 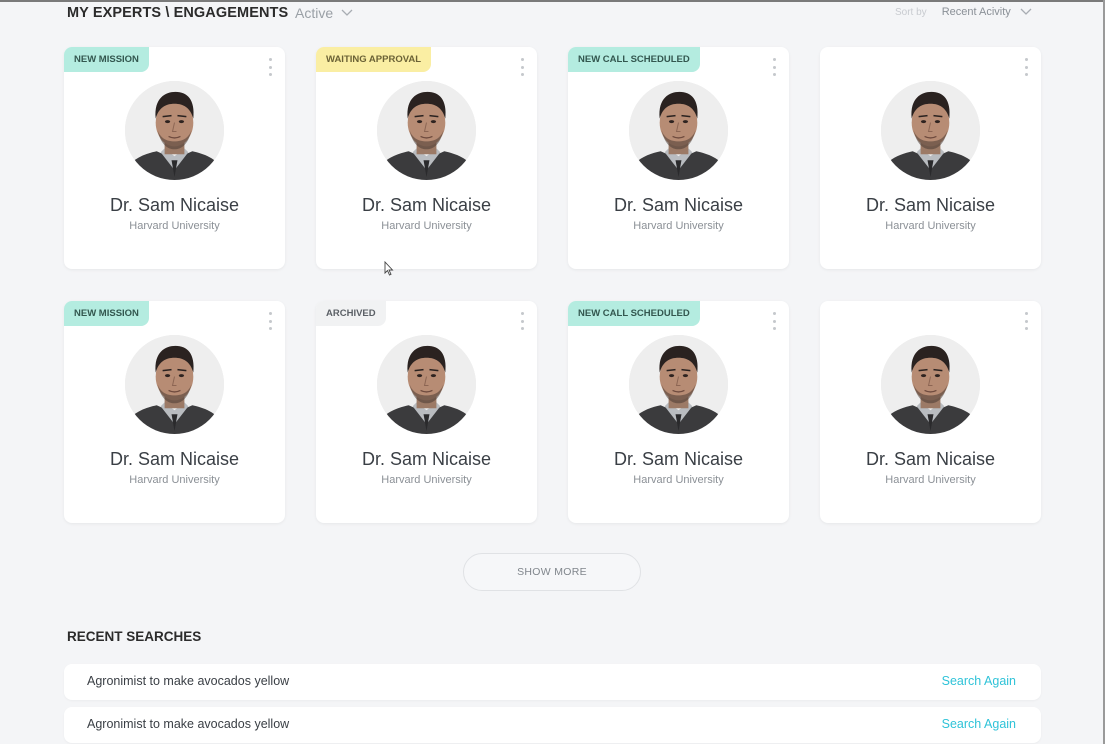 I want to click on status-filter-dropdown: Active, so click(x=324, y=13).